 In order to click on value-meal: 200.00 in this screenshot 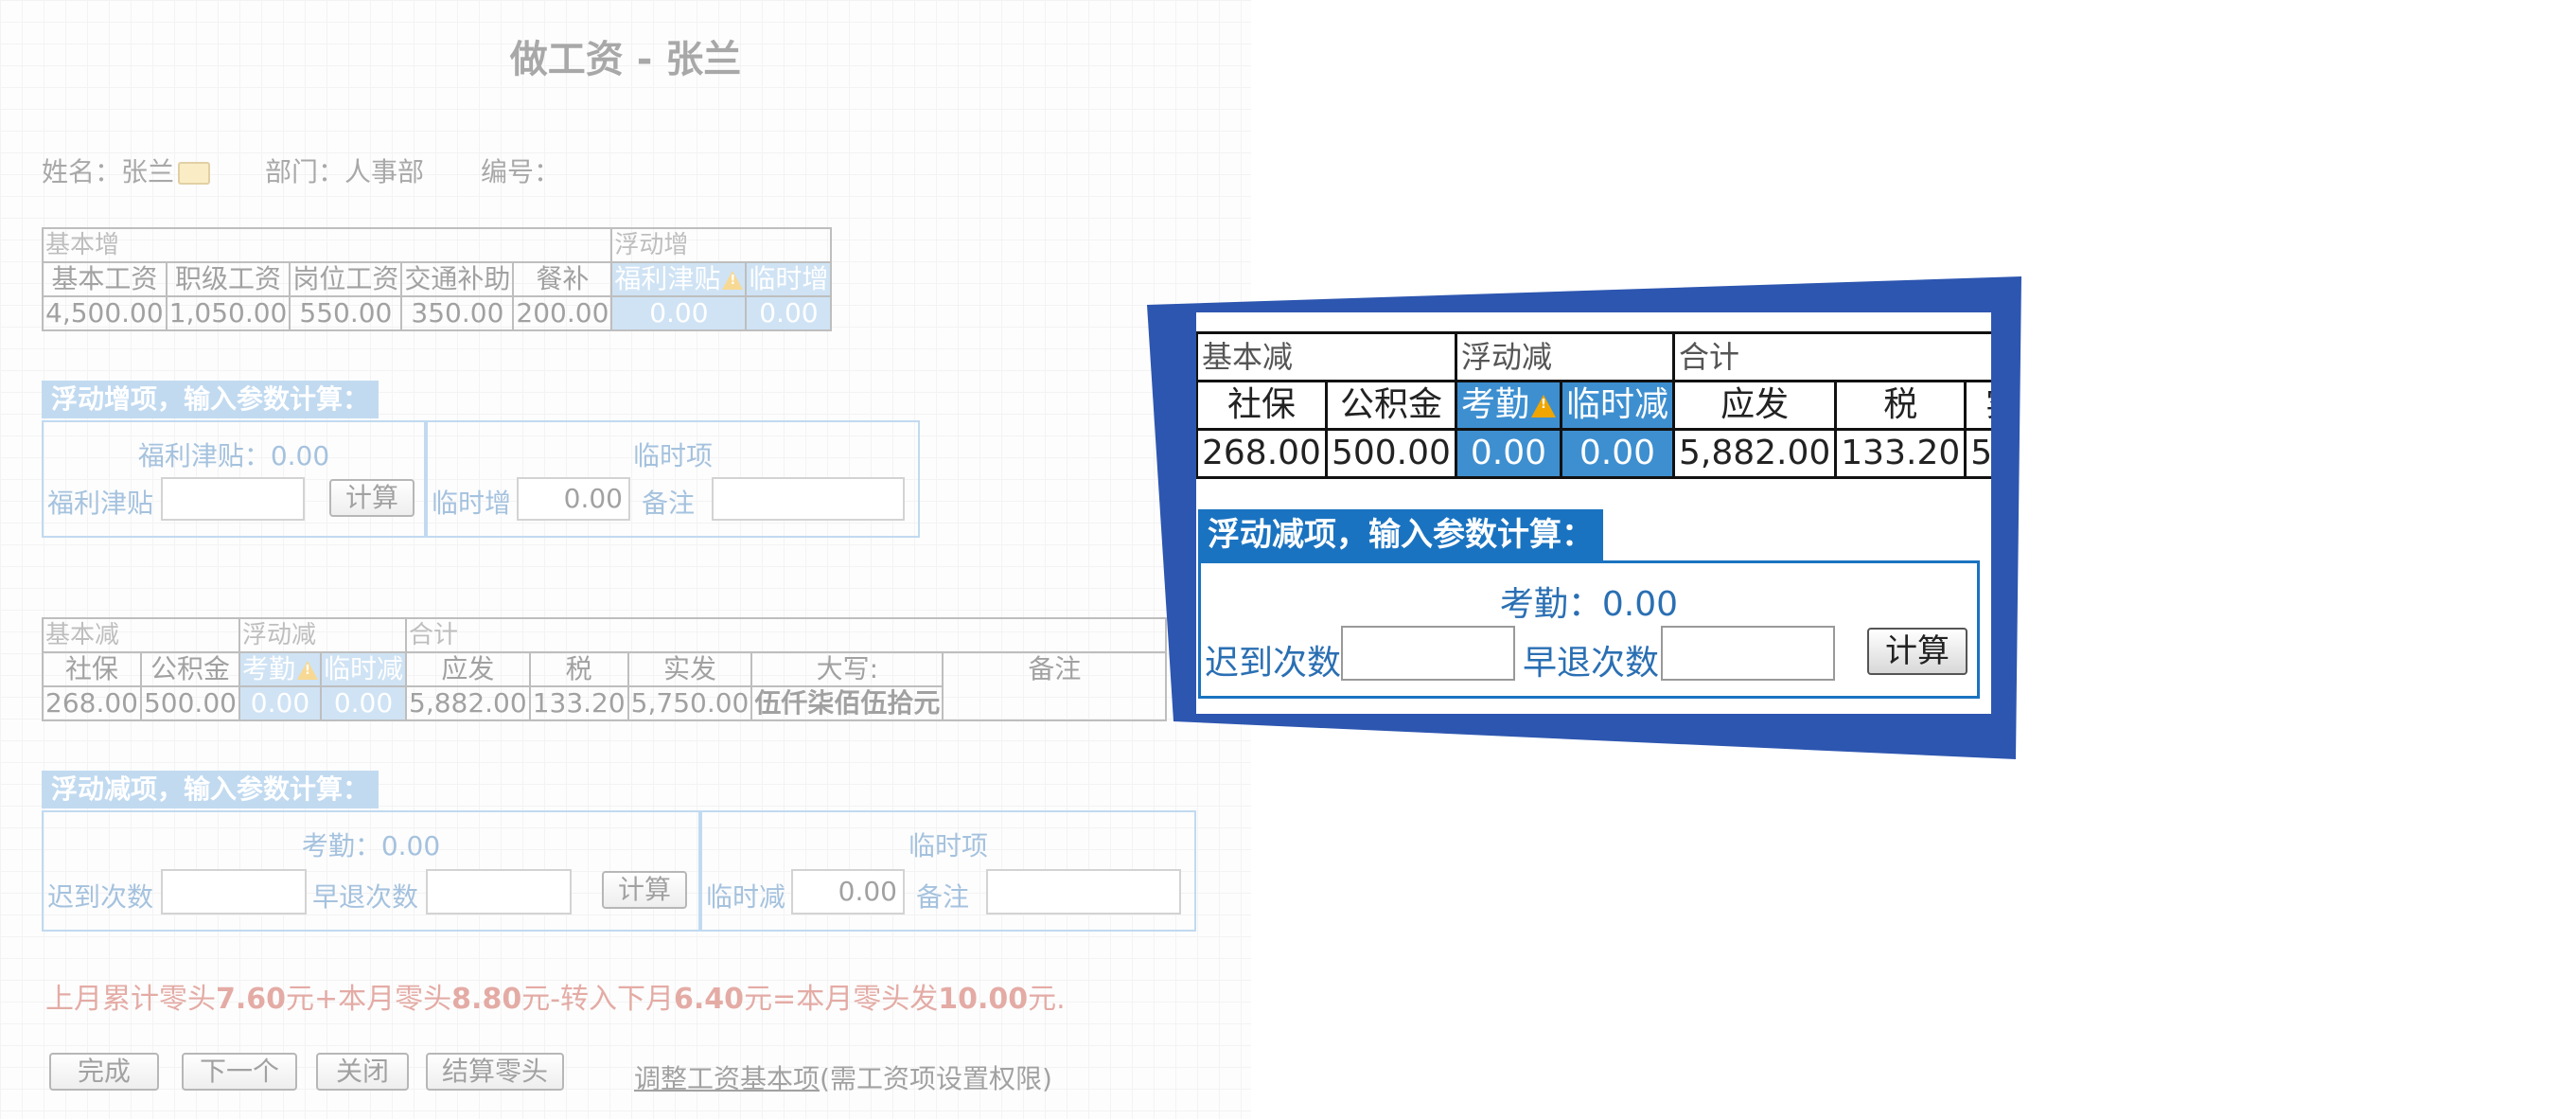, I will do `click(562, 313)`.